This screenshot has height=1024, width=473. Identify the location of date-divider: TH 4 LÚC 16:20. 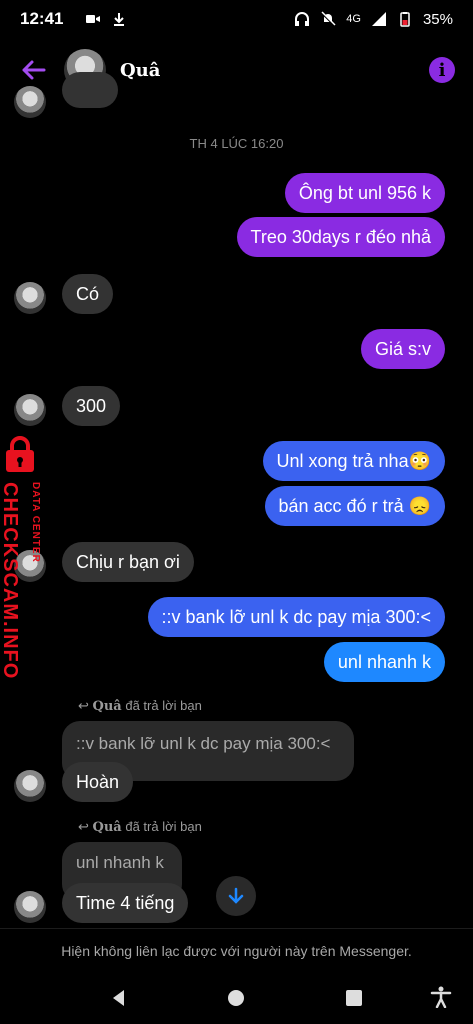
(236, 143).